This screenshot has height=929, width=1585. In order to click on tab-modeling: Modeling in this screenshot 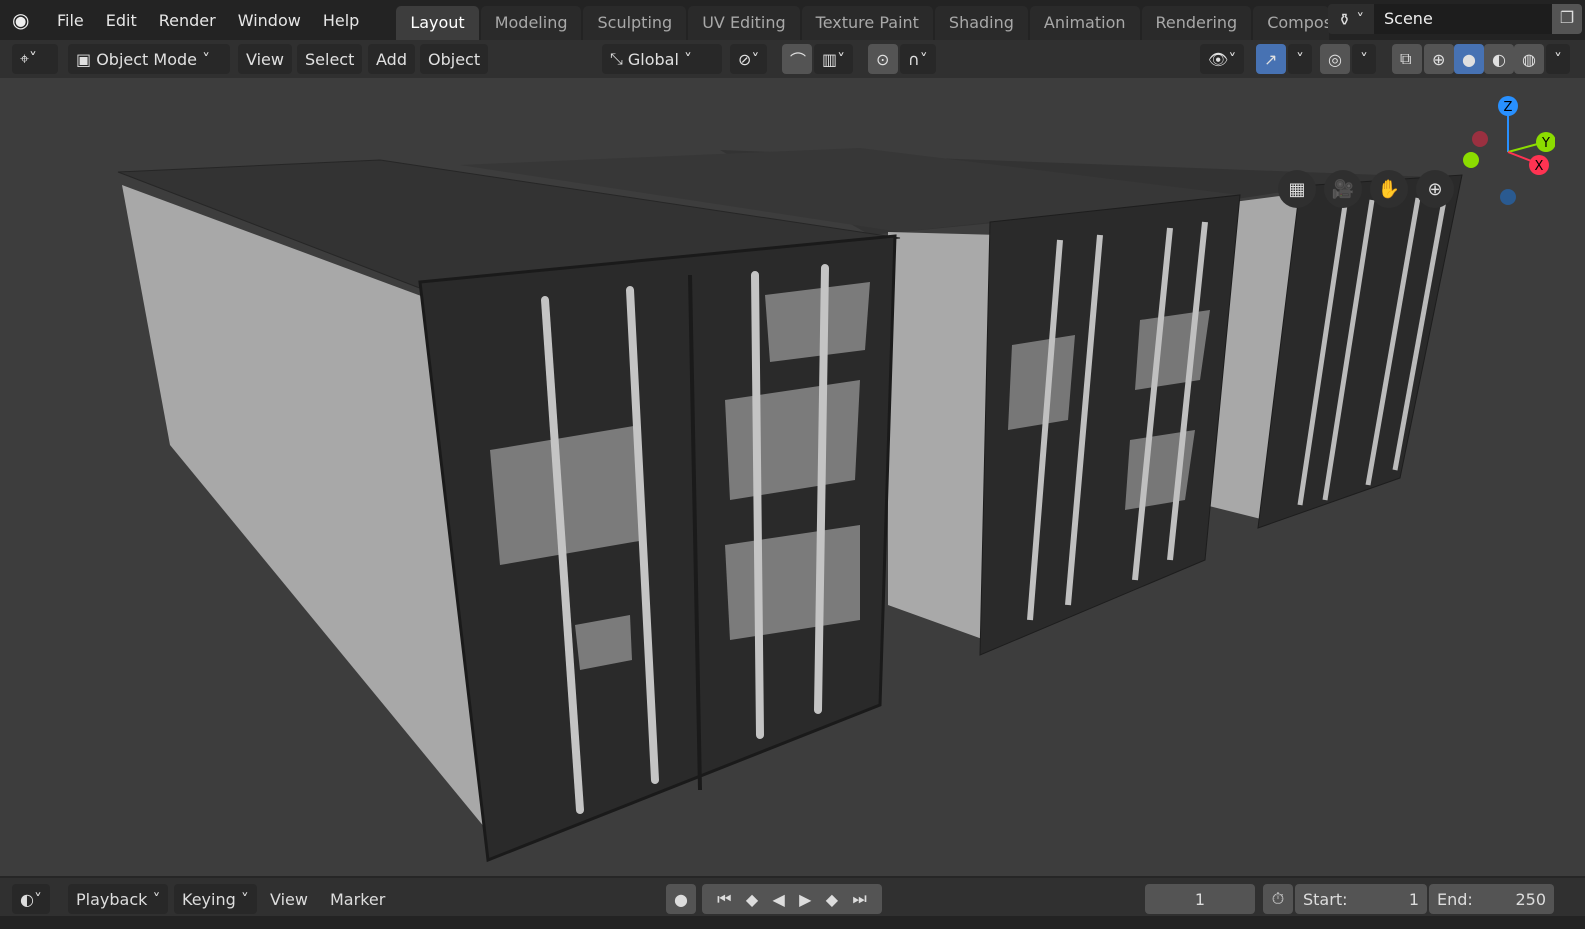, I will do `click(531, 23)`.